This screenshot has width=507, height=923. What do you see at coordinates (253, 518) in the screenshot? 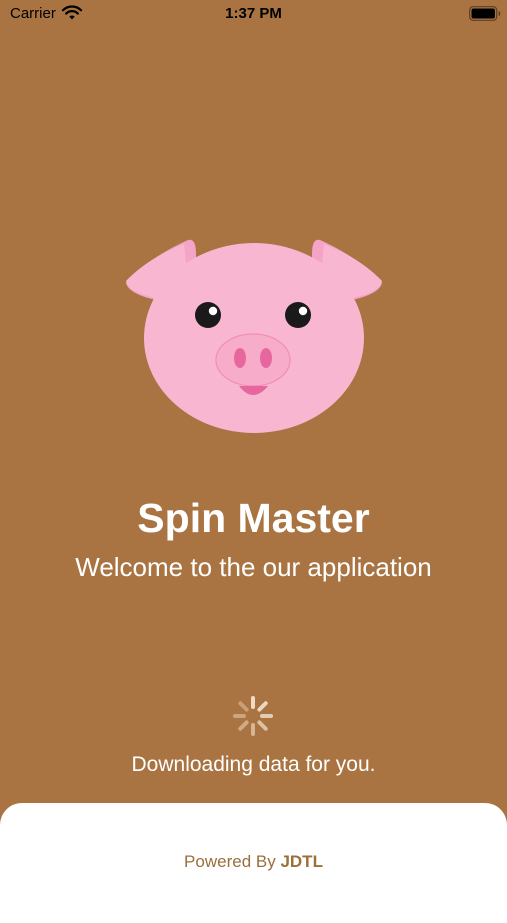
I see `app-title: Spin Master` at bounding box center [253, 518].